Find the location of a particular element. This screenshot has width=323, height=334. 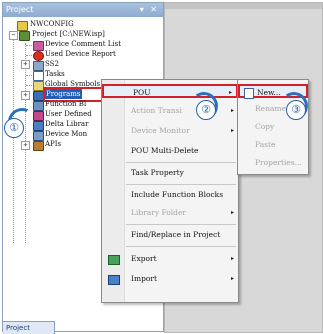

menu-item-include-function-blocks: Include Function Blocks is located at coordinates (170, 195).